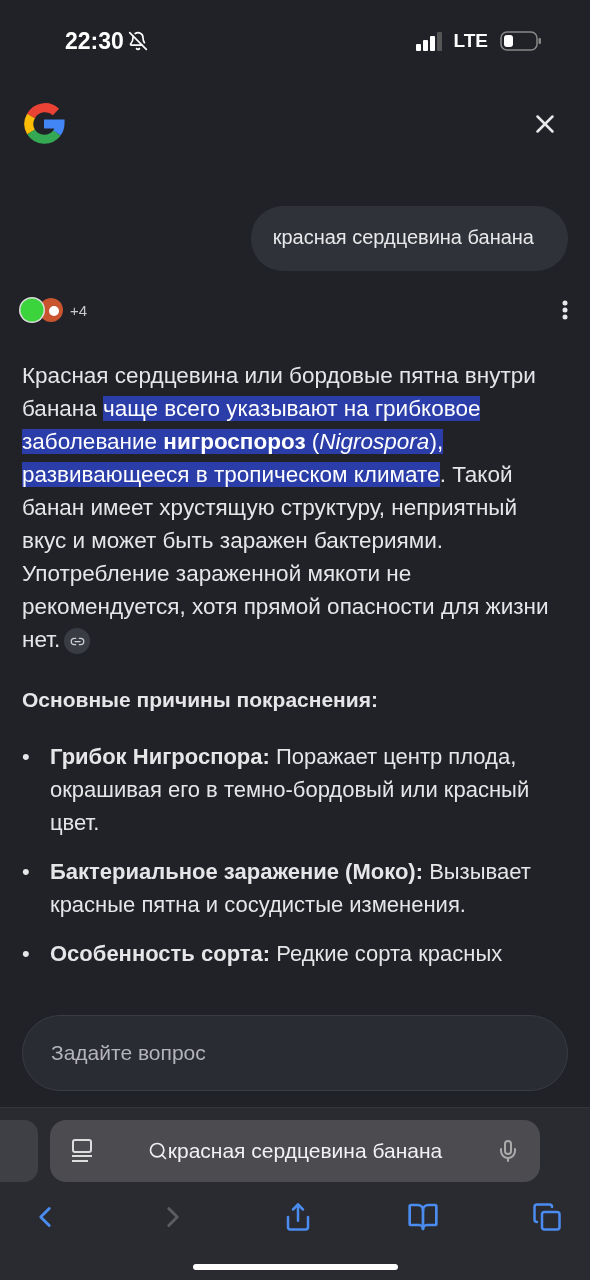 This screenshot has width=590, height=1280. I want to click on signal-icon, so click(429, 41).